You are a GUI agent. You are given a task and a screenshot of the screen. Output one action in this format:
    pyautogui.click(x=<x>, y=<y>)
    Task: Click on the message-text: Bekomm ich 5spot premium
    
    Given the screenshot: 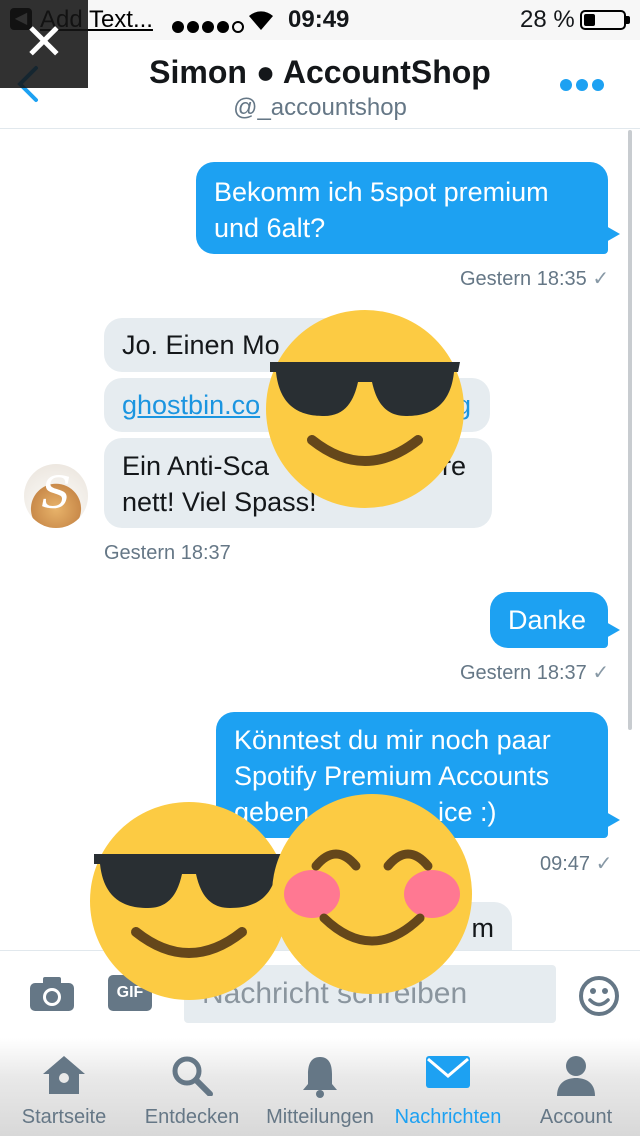 What is the action you would take?
    pyautogui.click(x=381, y=192)
    